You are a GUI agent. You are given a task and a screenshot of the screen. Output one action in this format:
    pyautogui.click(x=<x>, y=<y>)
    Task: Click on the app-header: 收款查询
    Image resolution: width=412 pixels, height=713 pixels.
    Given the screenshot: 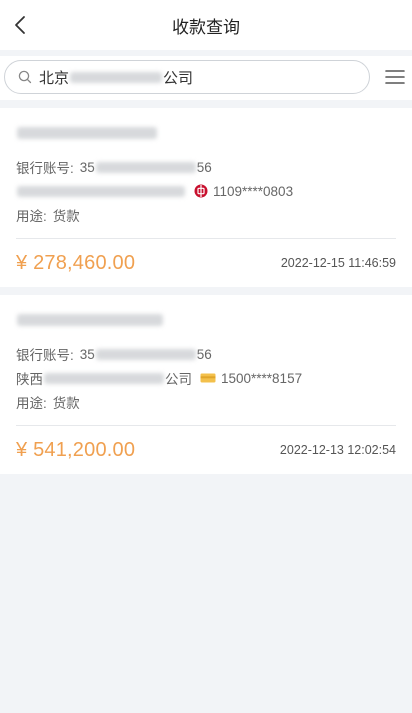 What is the action you would take?
    pyautogui.click(x=206, y=25)
    